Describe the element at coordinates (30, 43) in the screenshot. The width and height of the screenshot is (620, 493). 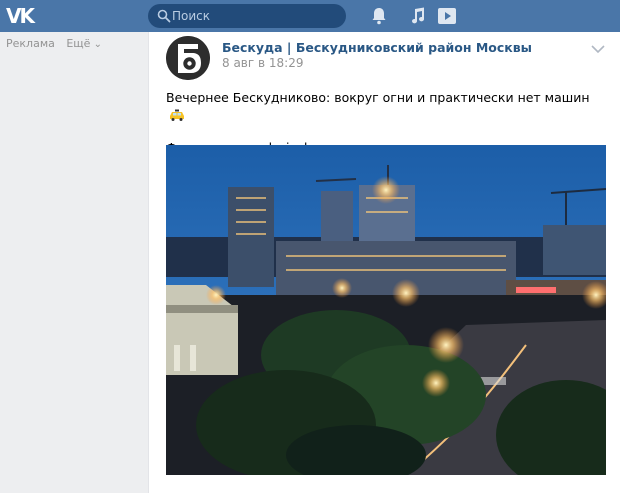
I see `ads-link: Реклама` at that location.